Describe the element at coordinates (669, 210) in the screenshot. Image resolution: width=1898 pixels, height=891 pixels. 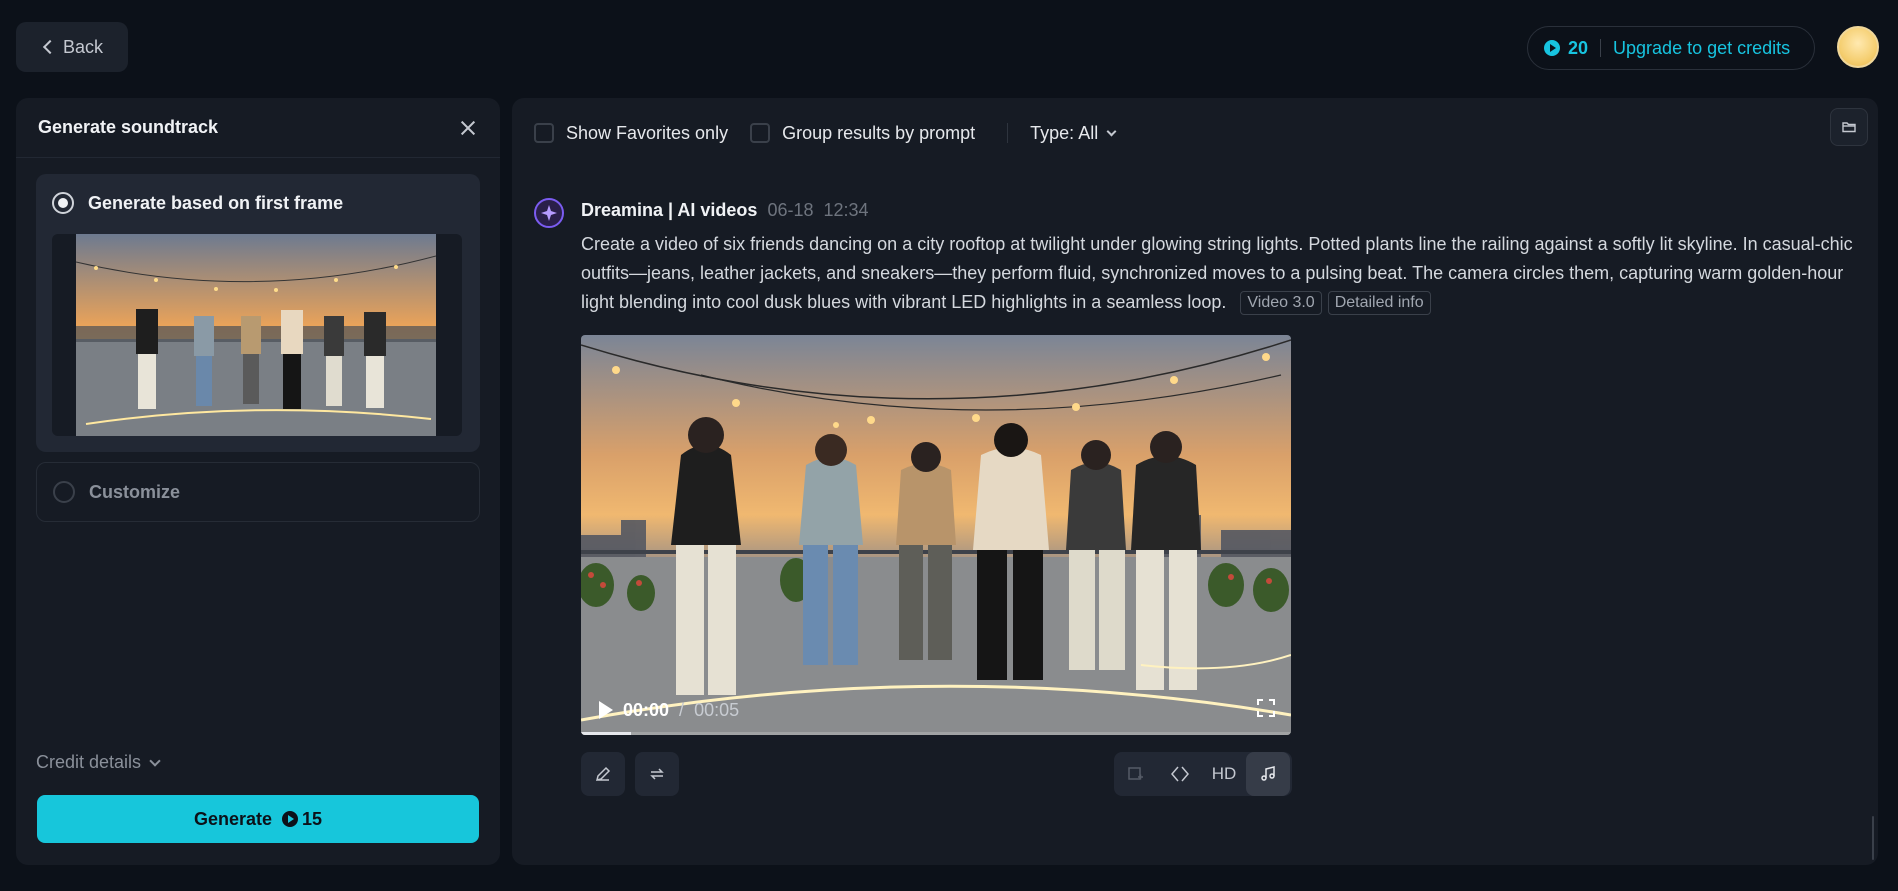
I see `author-name: Dreamina | AI videos` at that location.